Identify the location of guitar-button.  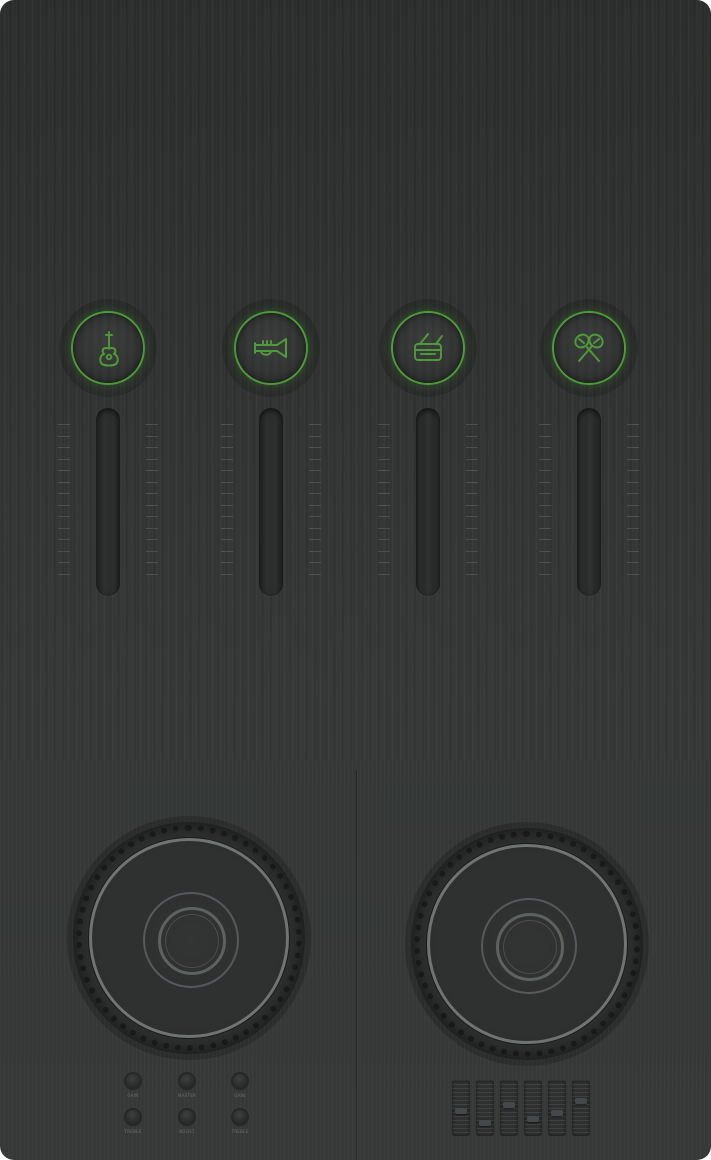
(108, 348).